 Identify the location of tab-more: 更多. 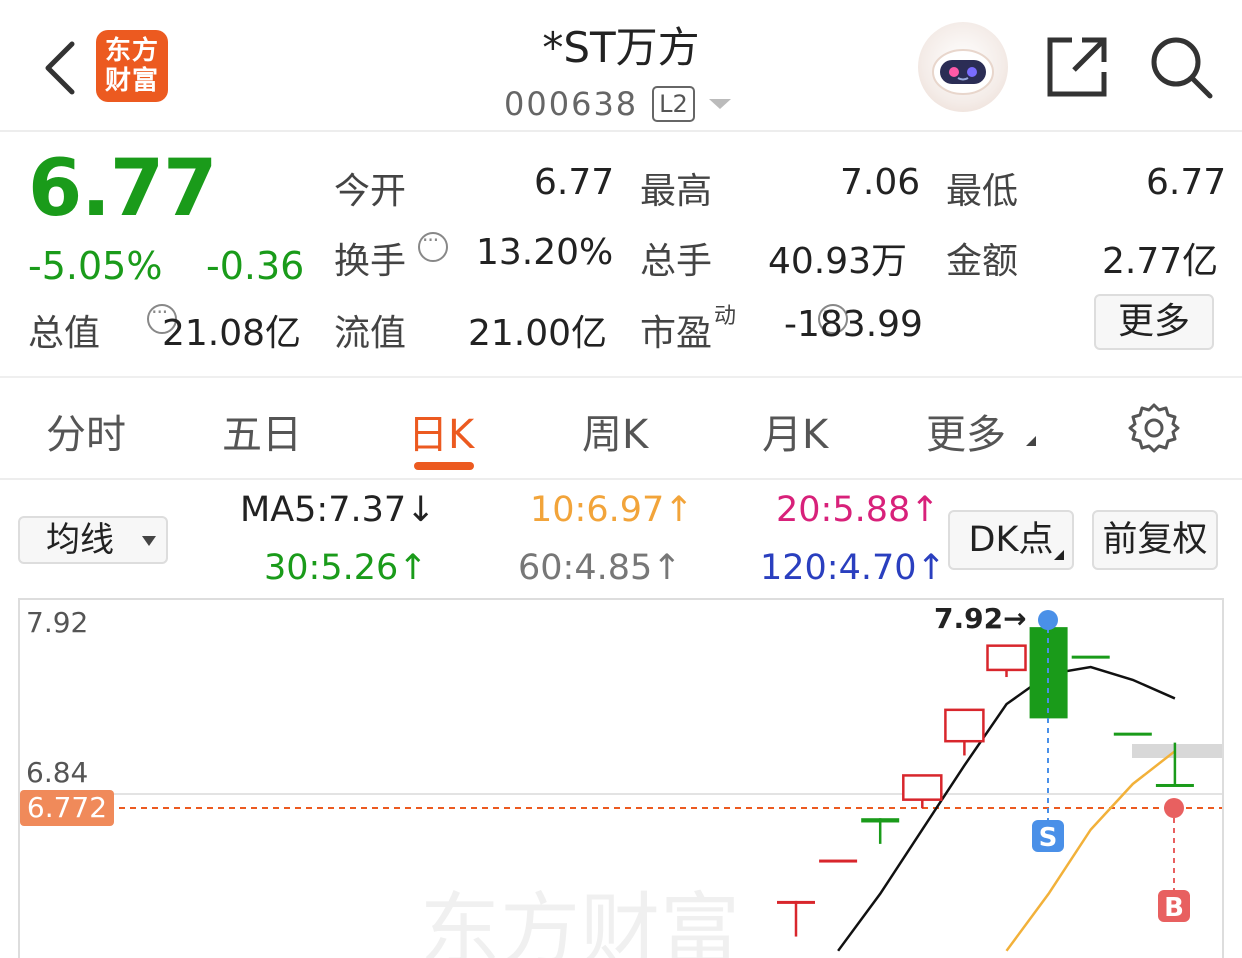
(966, 431).